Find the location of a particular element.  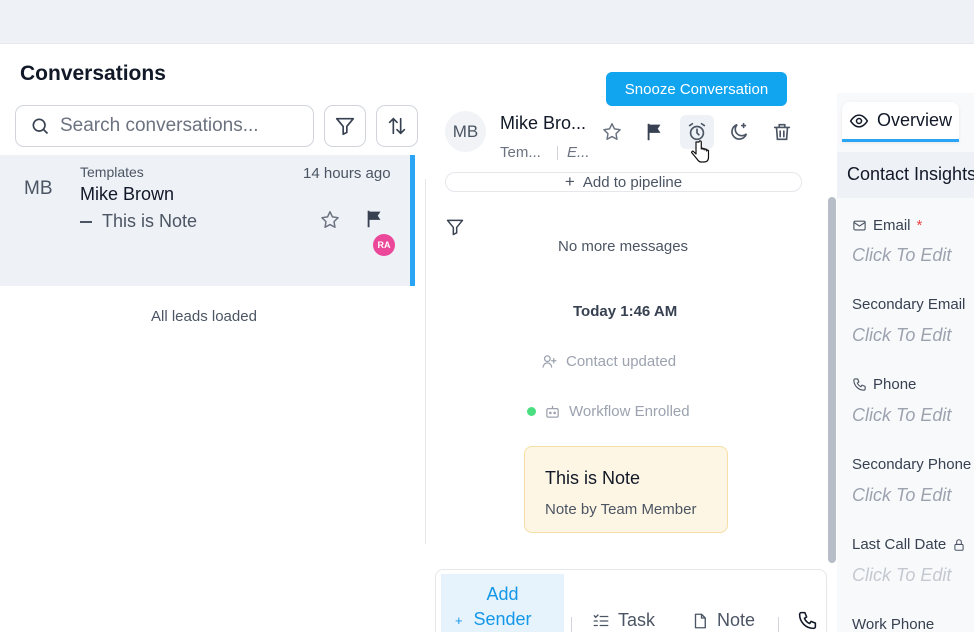

task-tab: Task is located at coordinates (623, 620).